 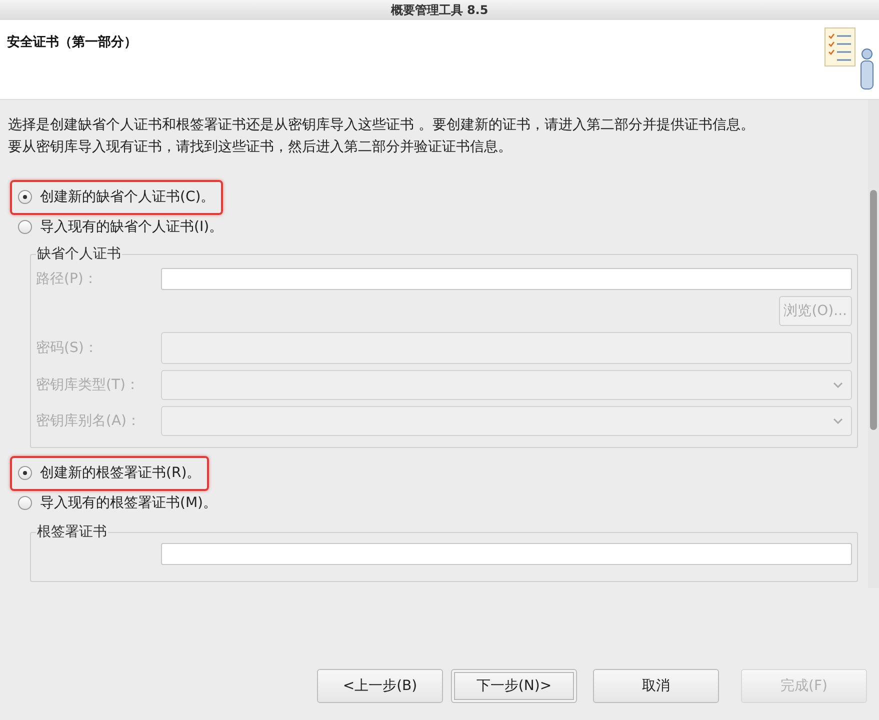 What do you see at coordinates (260, 147) in the screenshot?
I see `description-text: 要从密钥库导入现有证书，请找到这些证书，然后进入第二部分并验证证书信息。` at bounding box center [260, 147].